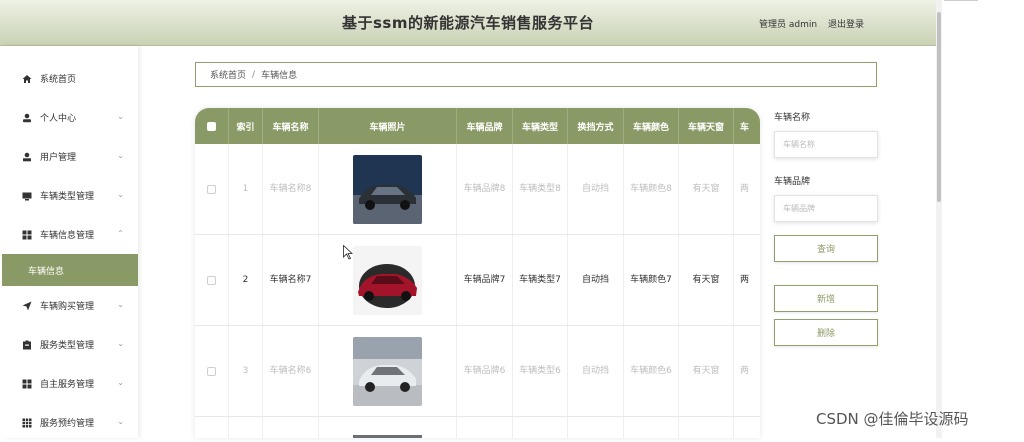 This screenshot has width=1024, height=442. Describe the element at coordinates (939, 107) in the screenshot. I see `page-scrollbar-thumb` at that location.